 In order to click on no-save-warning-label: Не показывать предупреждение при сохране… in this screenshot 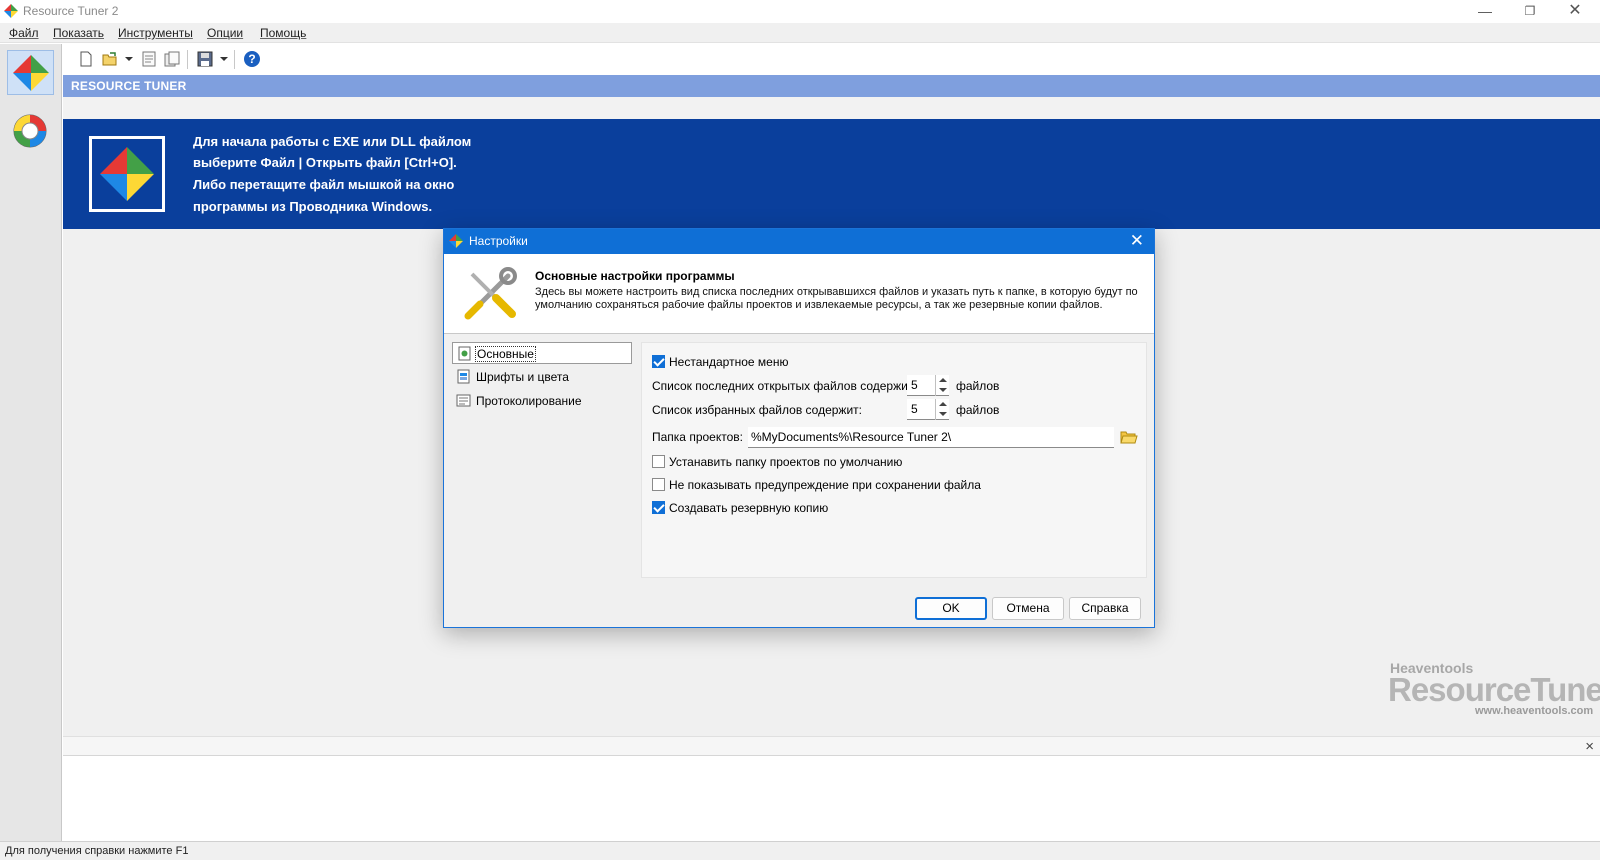, I will do `click(825, 485)`.